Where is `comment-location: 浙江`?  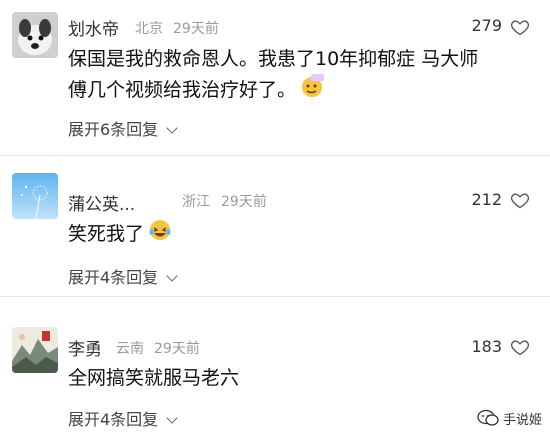 comment-location: 浙江 is located at coordinates (196, 202).